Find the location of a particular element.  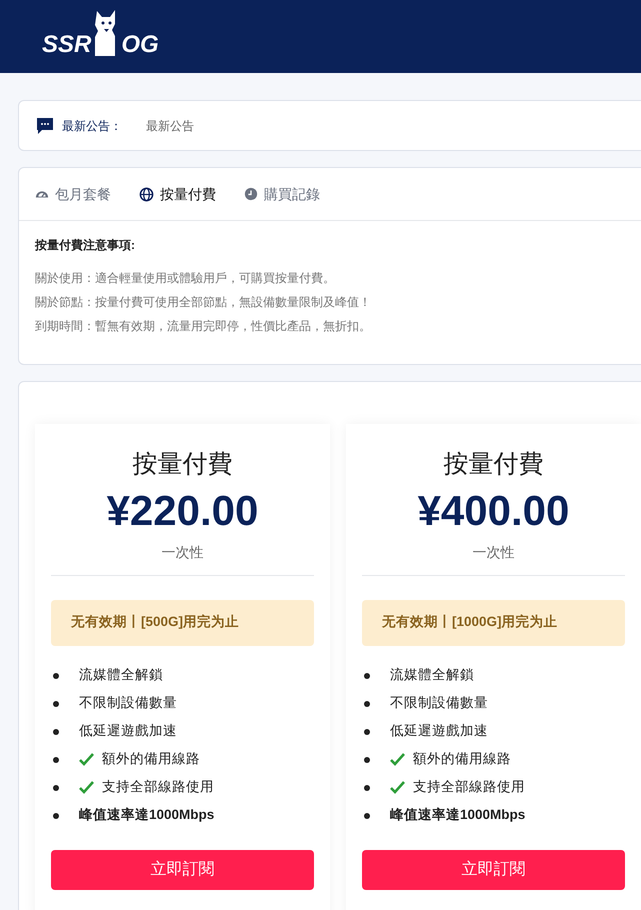

plan-banner: 无有效期丨[1000G]用完为止 is located at coordinates (493, 623).